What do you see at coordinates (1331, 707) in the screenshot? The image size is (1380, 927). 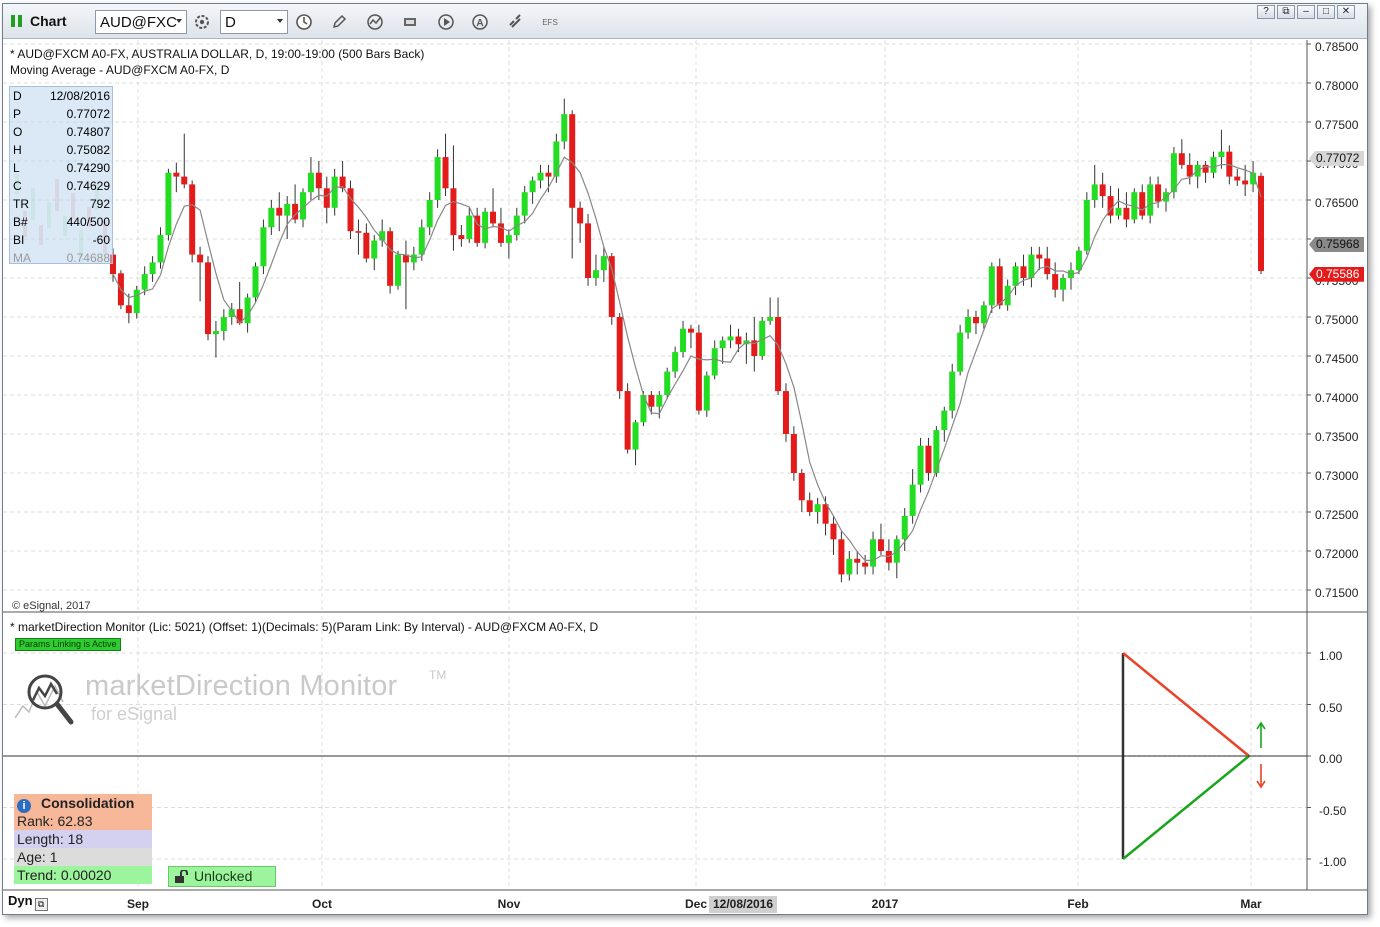 I see `indicator-axis-label: 0.50` at bounding box center [1331, 707].